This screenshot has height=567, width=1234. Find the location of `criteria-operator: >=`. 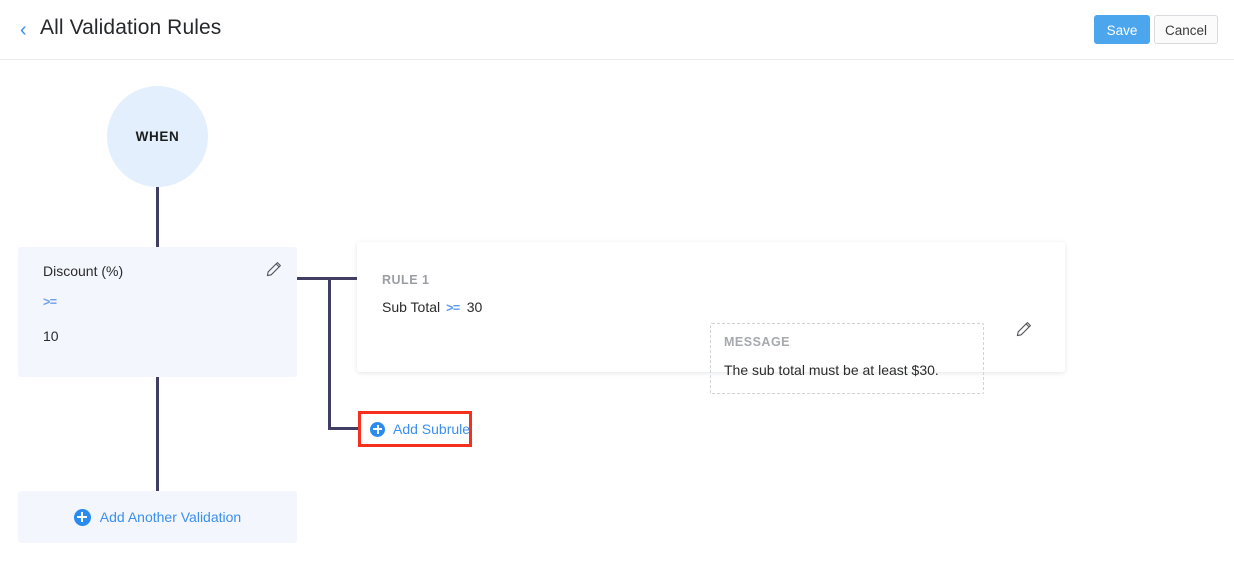

criteria-operator: >= is located at coordinates (50, 302).